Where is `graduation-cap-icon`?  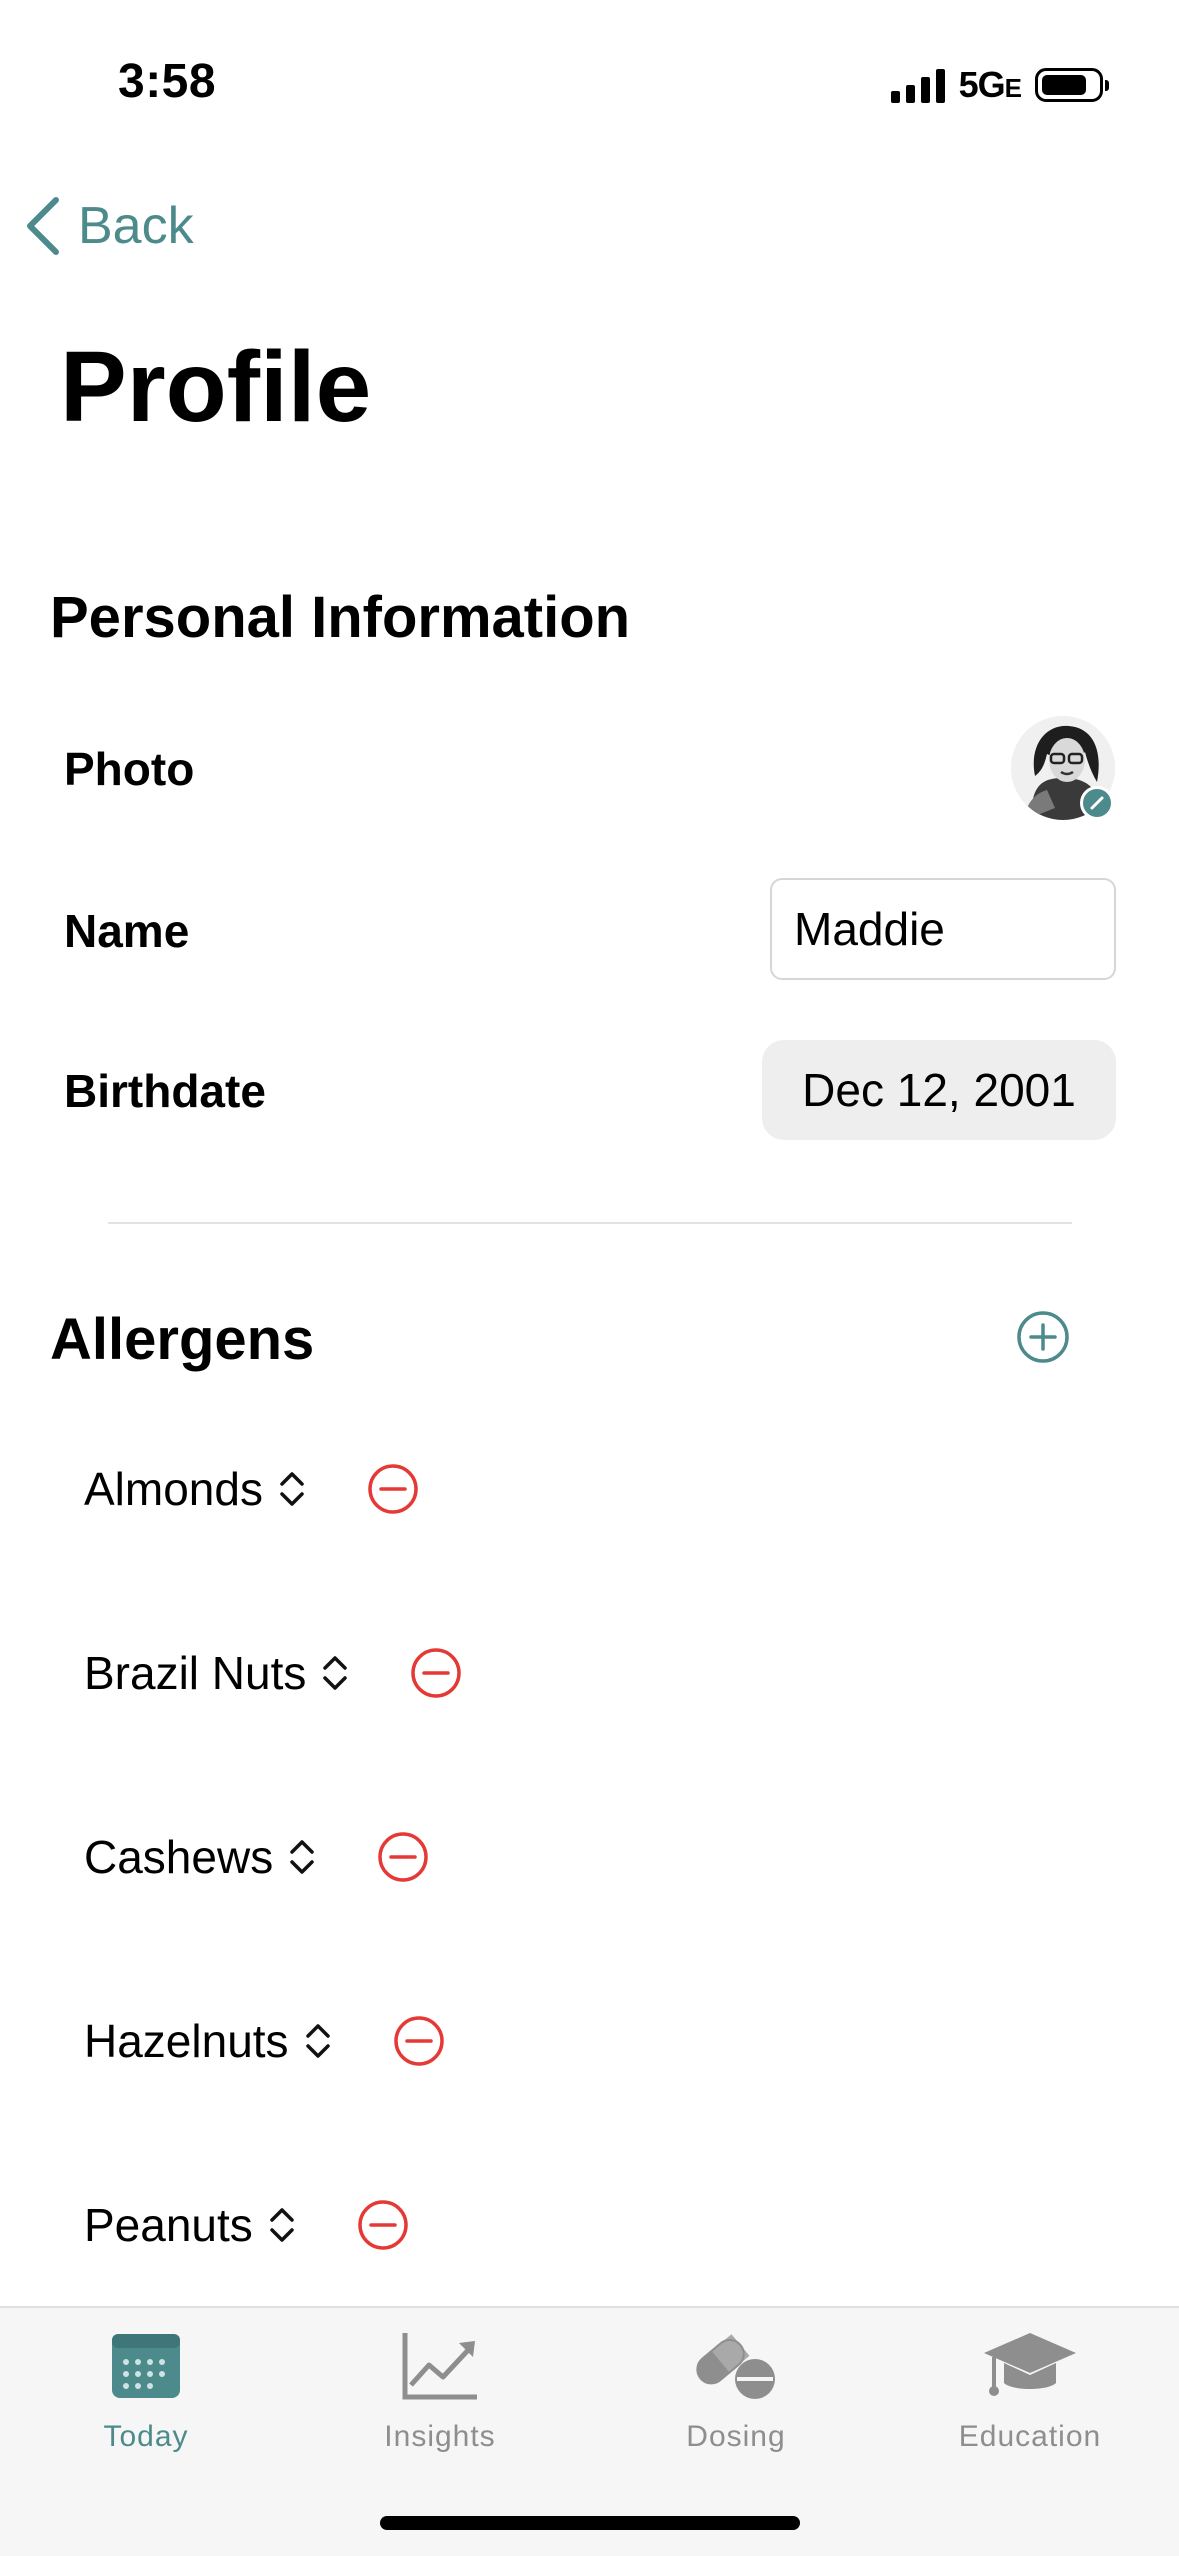
graduation-cap-icon is located at coordinates (1030, 2364).